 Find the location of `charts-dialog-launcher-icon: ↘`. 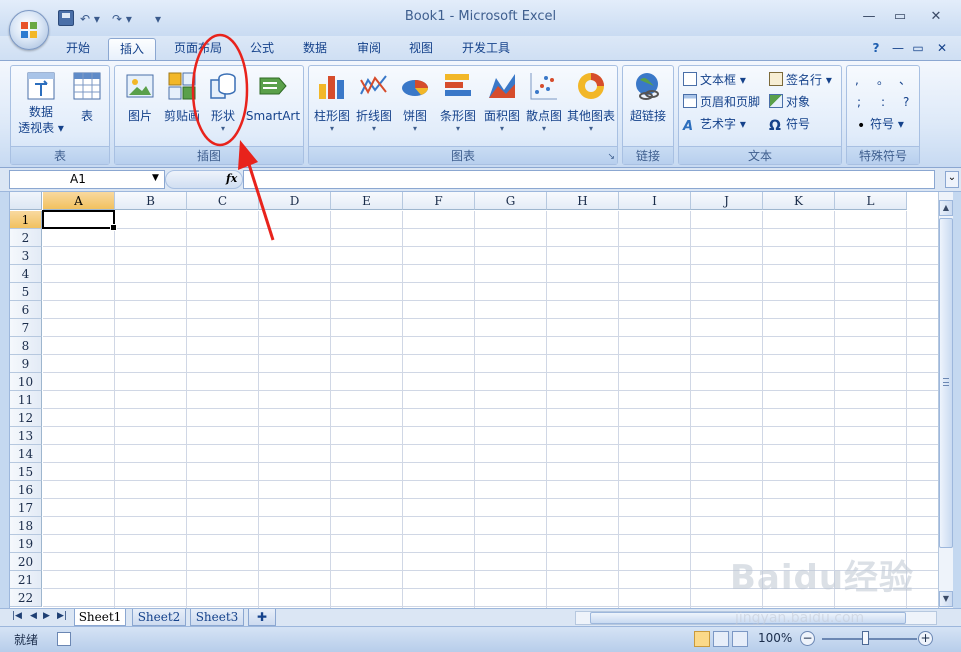

charts-dialog-launcher-icon: ↘ is located at coordinates (611, 157).